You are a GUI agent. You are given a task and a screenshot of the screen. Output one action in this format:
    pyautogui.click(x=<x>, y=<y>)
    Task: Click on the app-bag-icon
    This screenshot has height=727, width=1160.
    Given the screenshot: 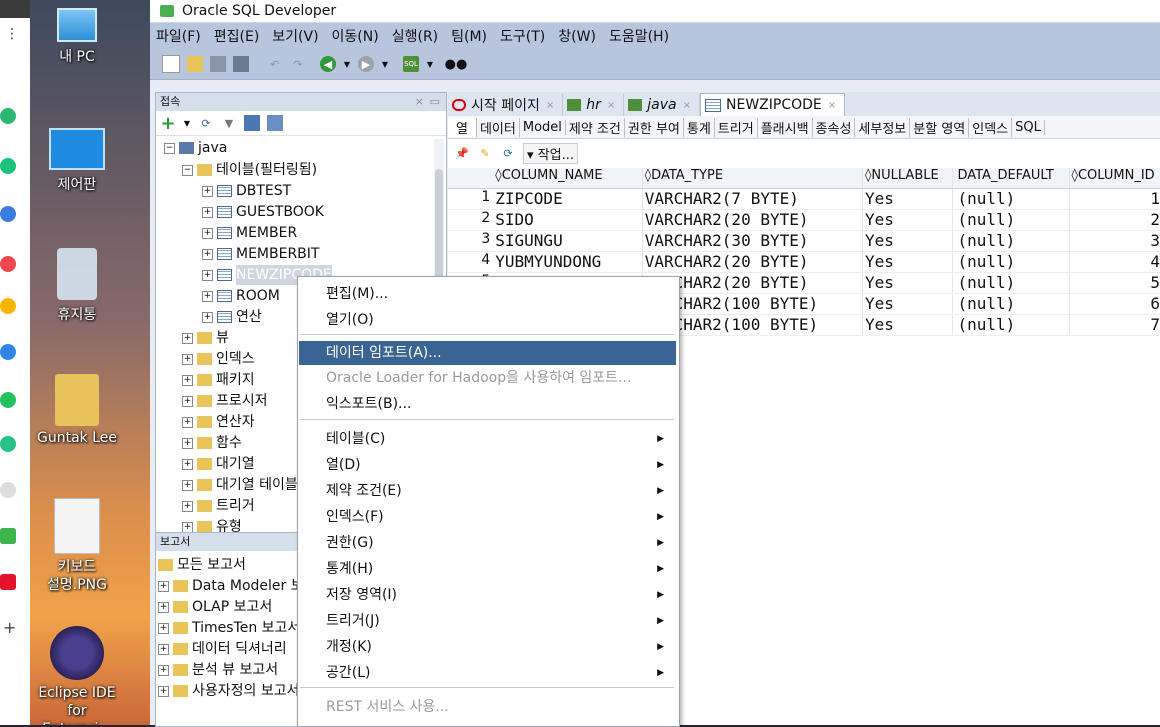 What is the action you would take?
    pyautogui.click(x=8, y=214)
    